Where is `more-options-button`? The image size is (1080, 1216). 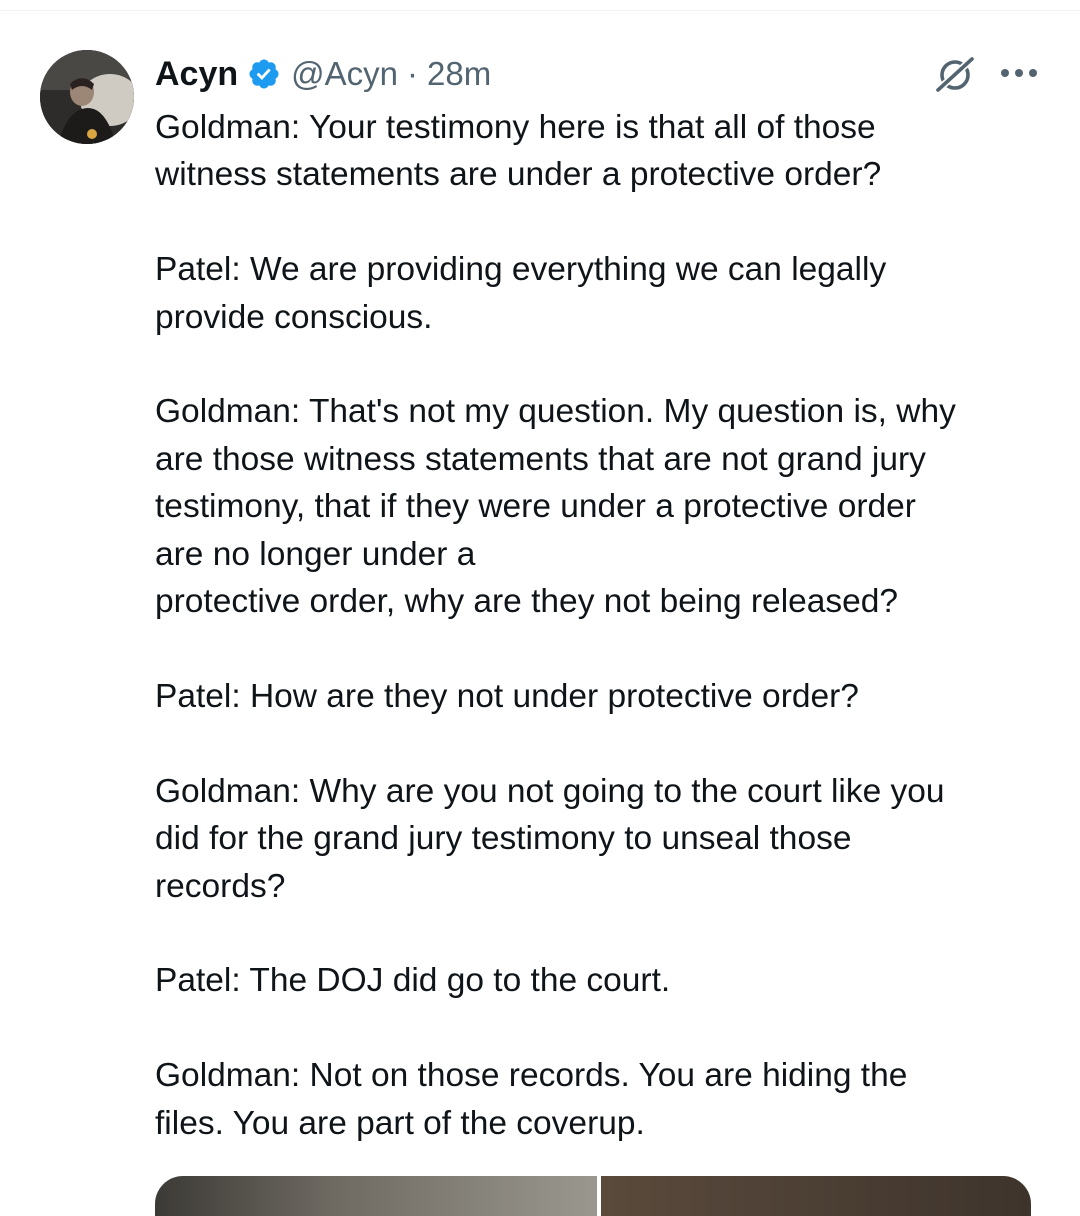
more-options-button is located at coordinates (1019, 73).